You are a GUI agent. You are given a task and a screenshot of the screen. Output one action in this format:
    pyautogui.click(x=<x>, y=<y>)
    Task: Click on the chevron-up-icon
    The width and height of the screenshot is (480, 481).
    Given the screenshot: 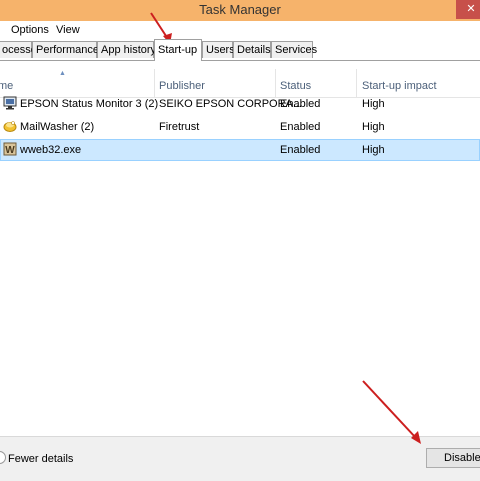 What is the action you would take?
    pyautogui.click(x=3, y=457)
    